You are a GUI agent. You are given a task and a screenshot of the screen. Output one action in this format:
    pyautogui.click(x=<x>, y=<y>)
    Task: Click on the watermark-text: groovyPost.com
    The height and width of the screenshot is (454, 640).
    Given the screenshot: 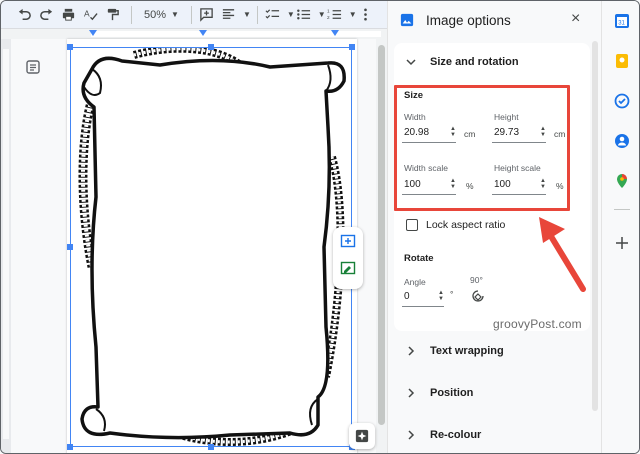 What is the action you would take?
    pyautogui.click(x=537, y=324)
    